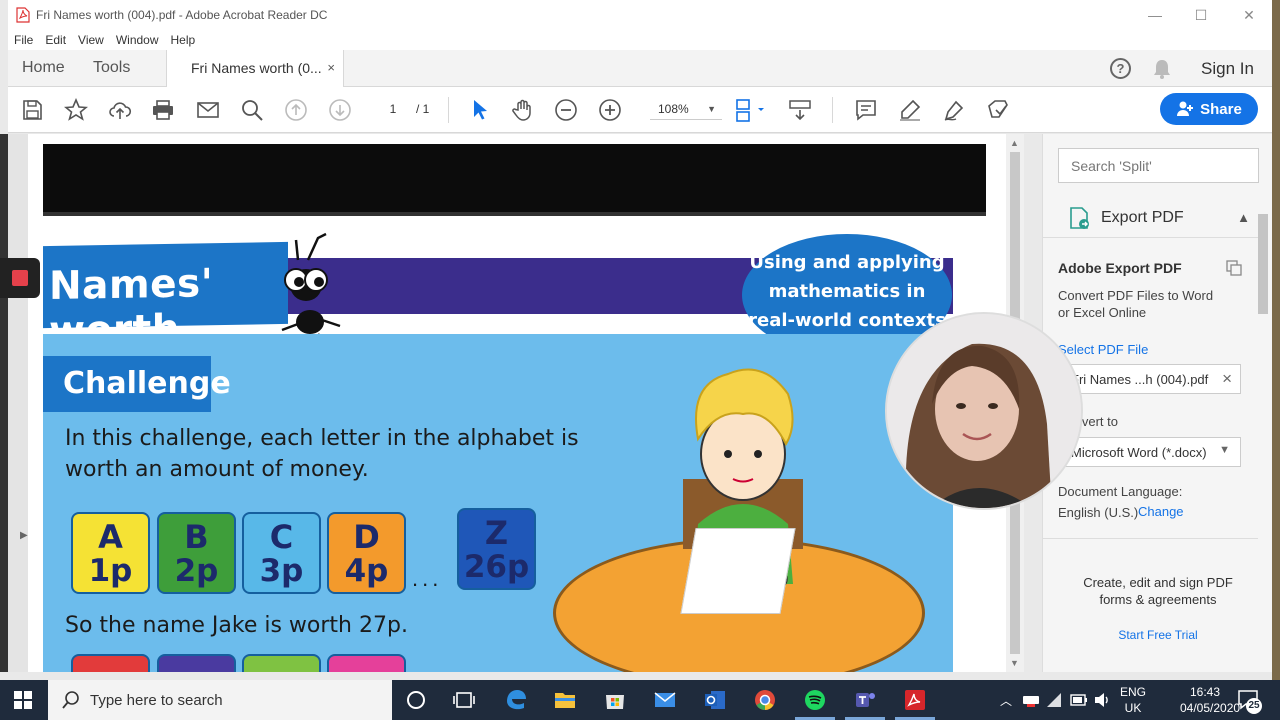 Image resolution: width=1280 pixels, height=720 pixels. I want to click on toolbar-divider, so click(448, 110).